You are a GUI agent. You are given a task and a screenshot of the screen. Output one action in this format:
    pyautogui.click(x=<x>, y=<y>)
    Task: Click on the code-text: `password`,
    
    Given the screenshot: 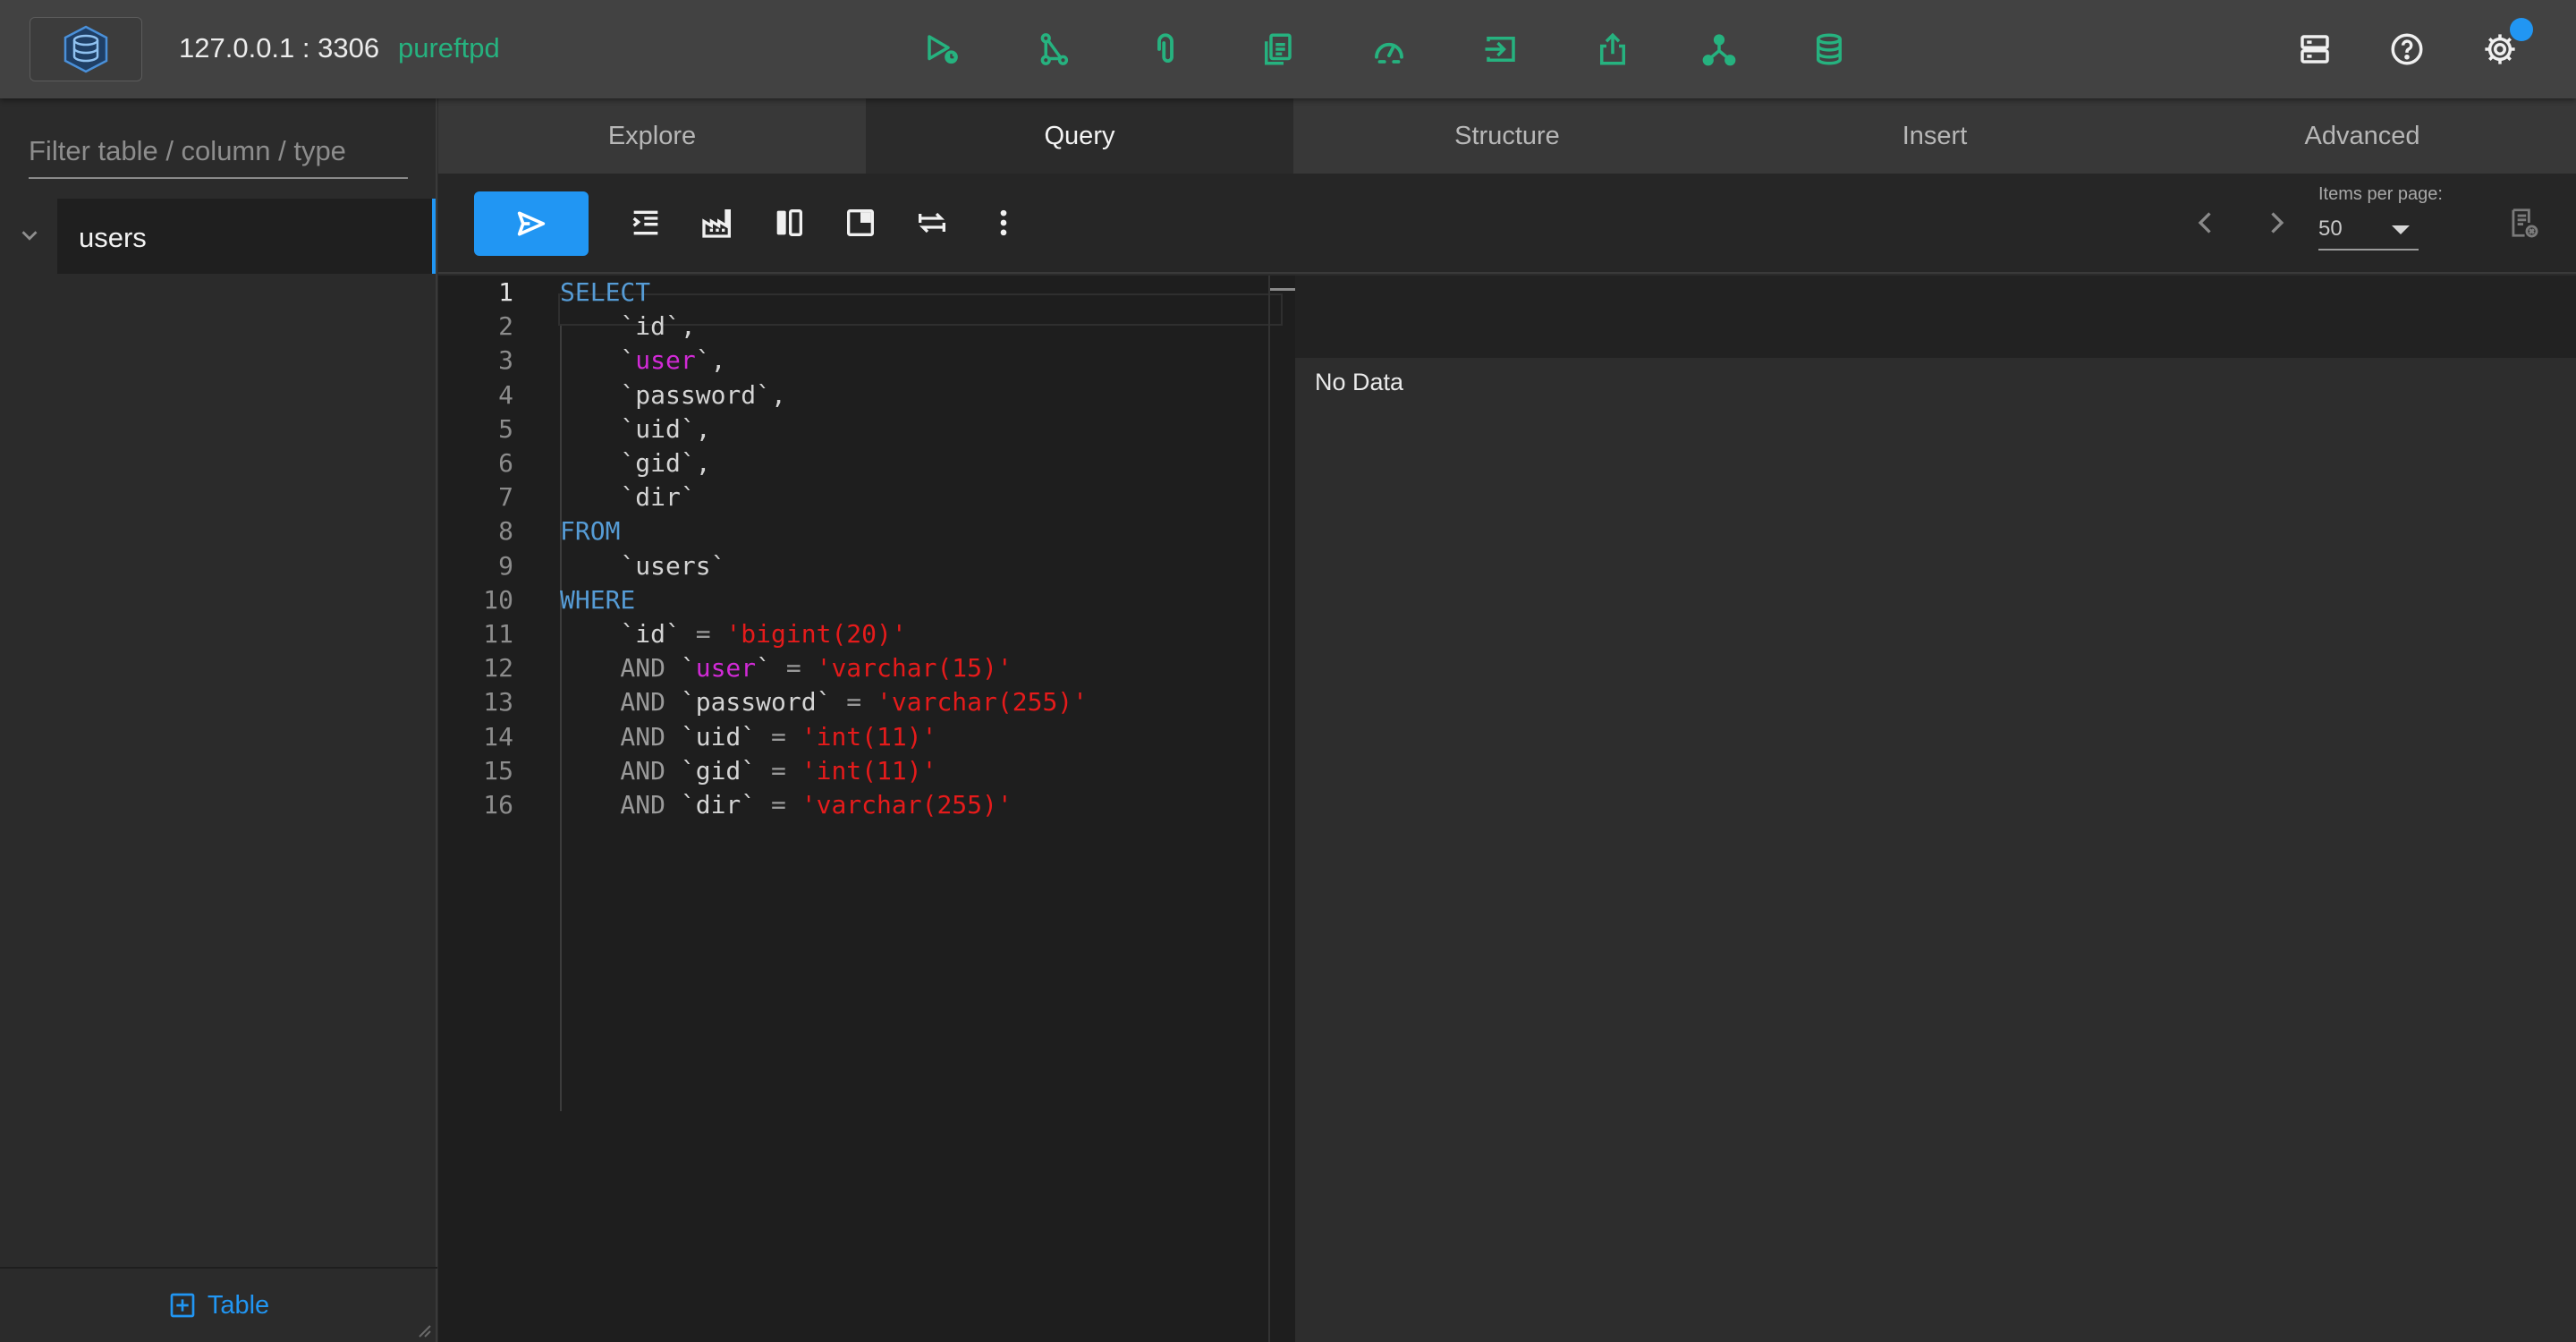 What is the action you would take?
    pyautogui.click(x=672, y=395)
    